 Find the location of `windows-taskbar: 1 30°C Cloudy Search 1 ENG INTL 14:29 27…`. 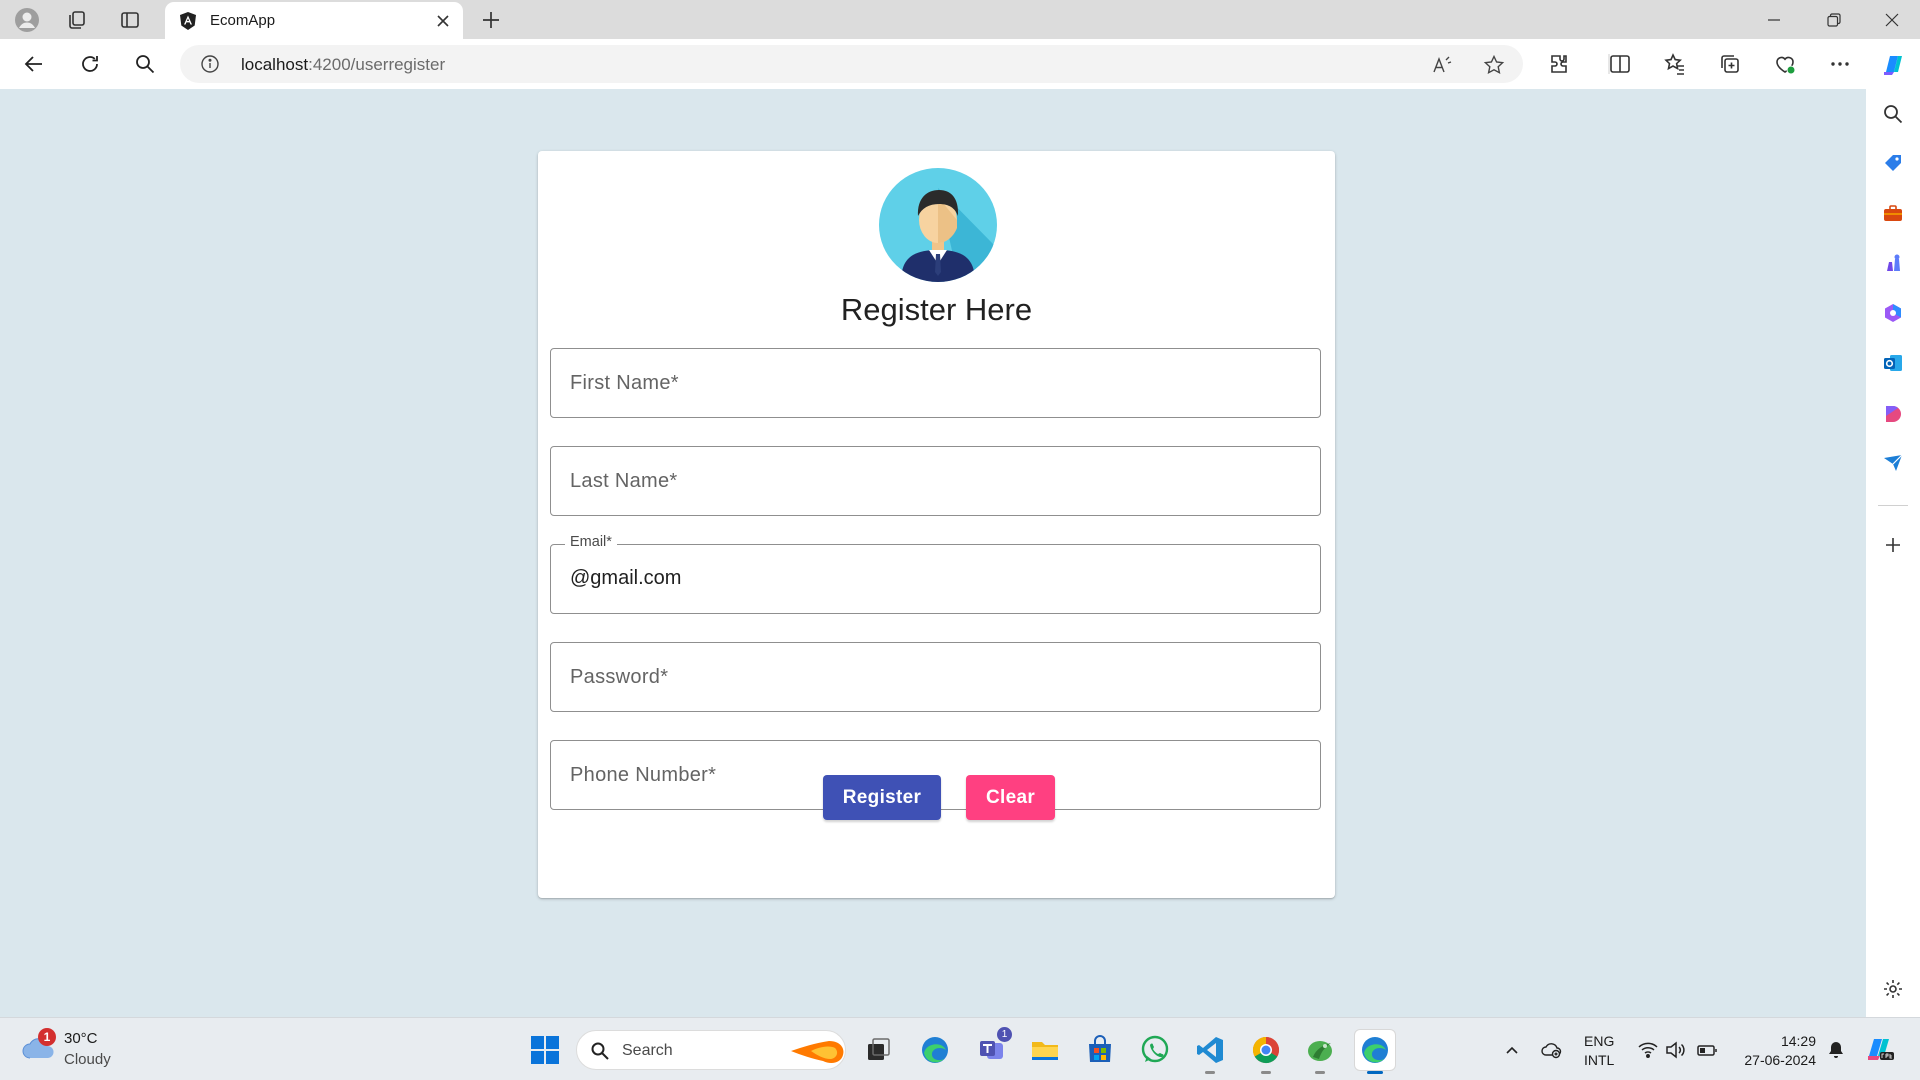

windows-taskbar: 1 30°C Cloudy Search 1 ENG INTL 14:29 27… is located at coordinates (960, 1048).